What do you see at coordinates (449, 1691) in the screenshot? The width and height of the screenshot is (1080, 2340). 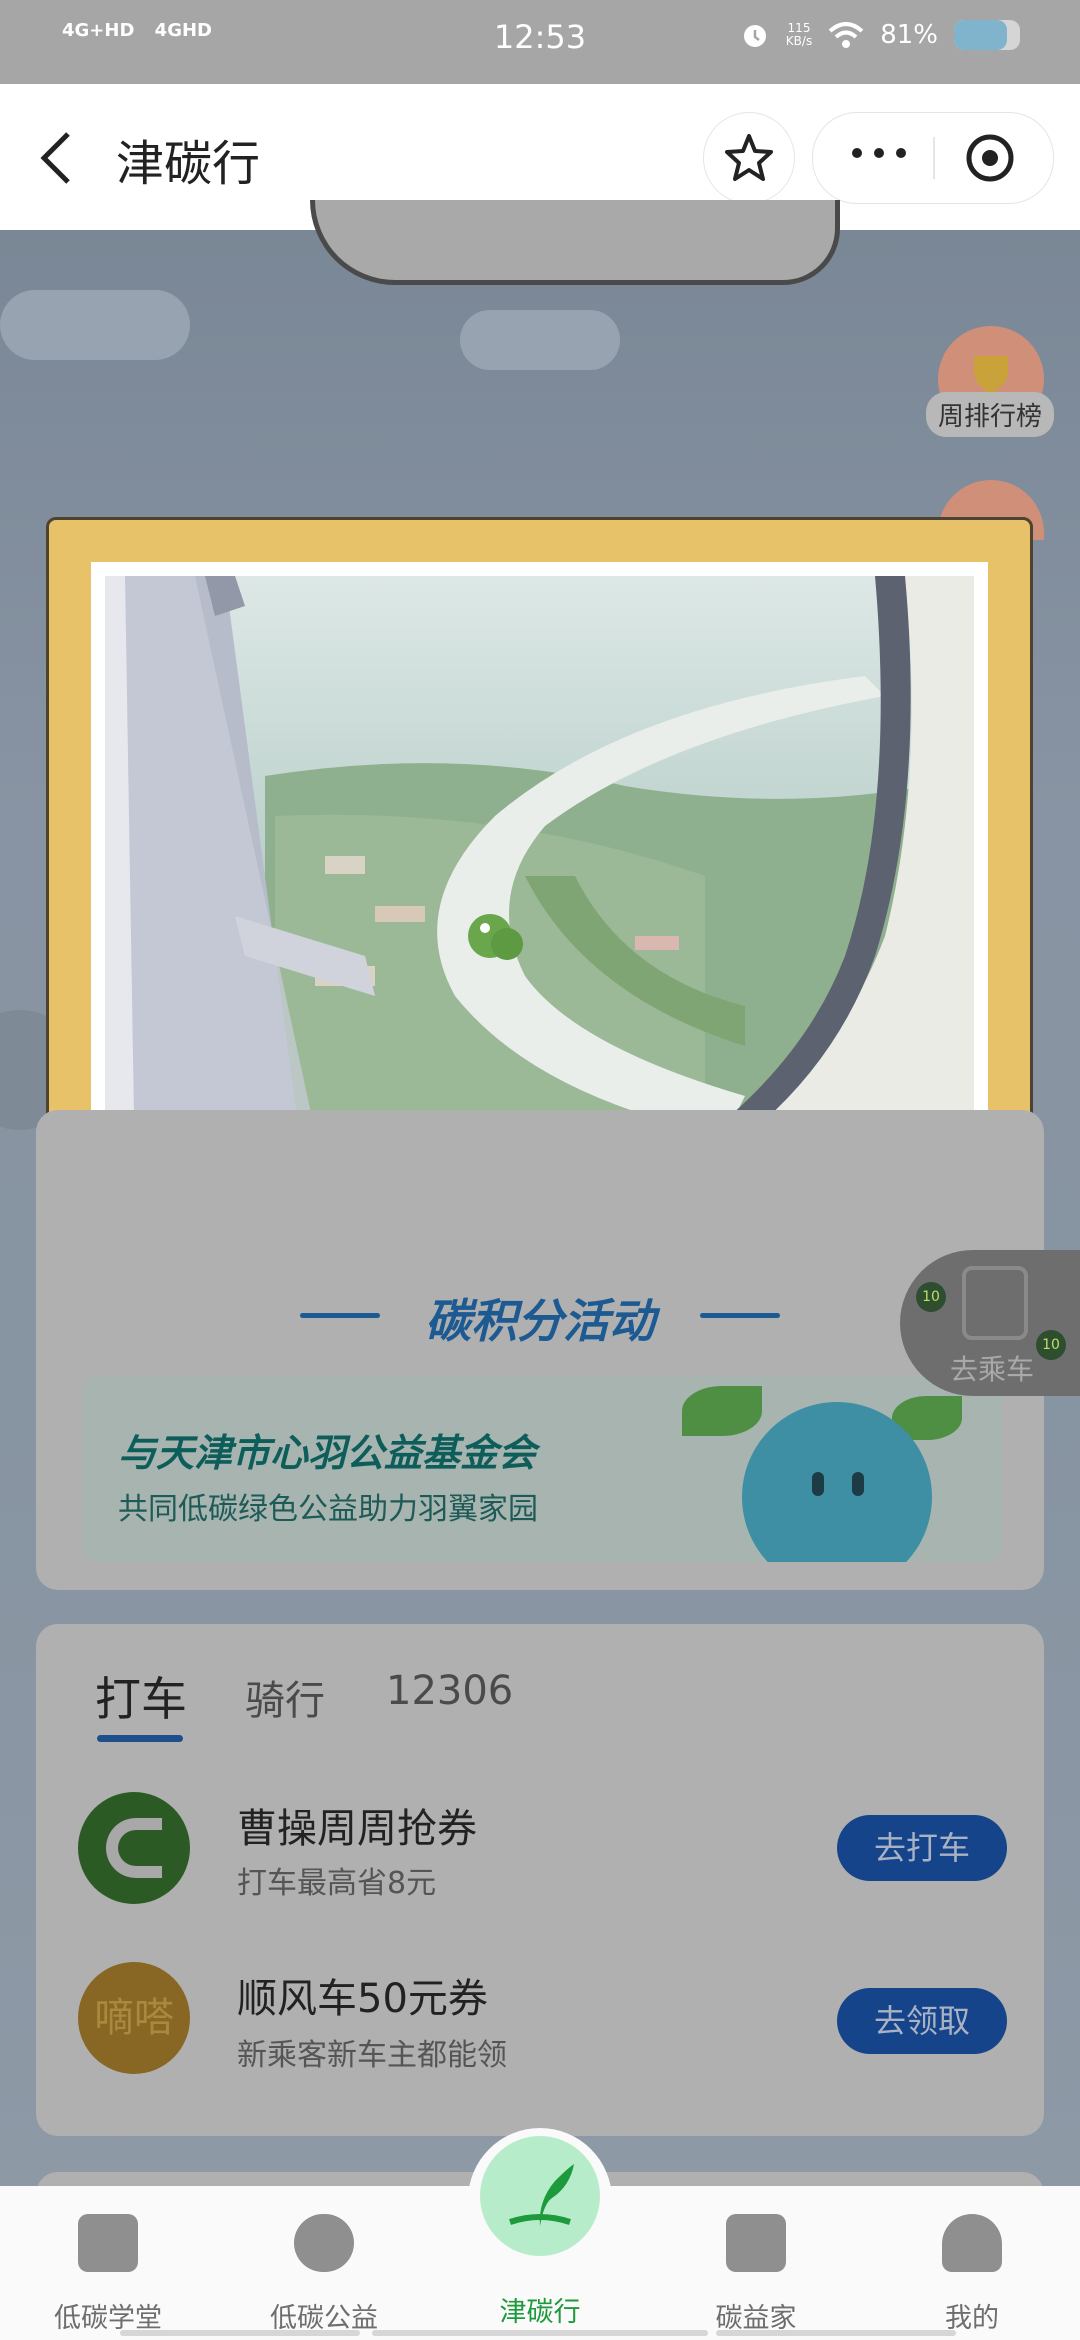 I see `tab-12306: 12306` at bounding box center [449, 1691].